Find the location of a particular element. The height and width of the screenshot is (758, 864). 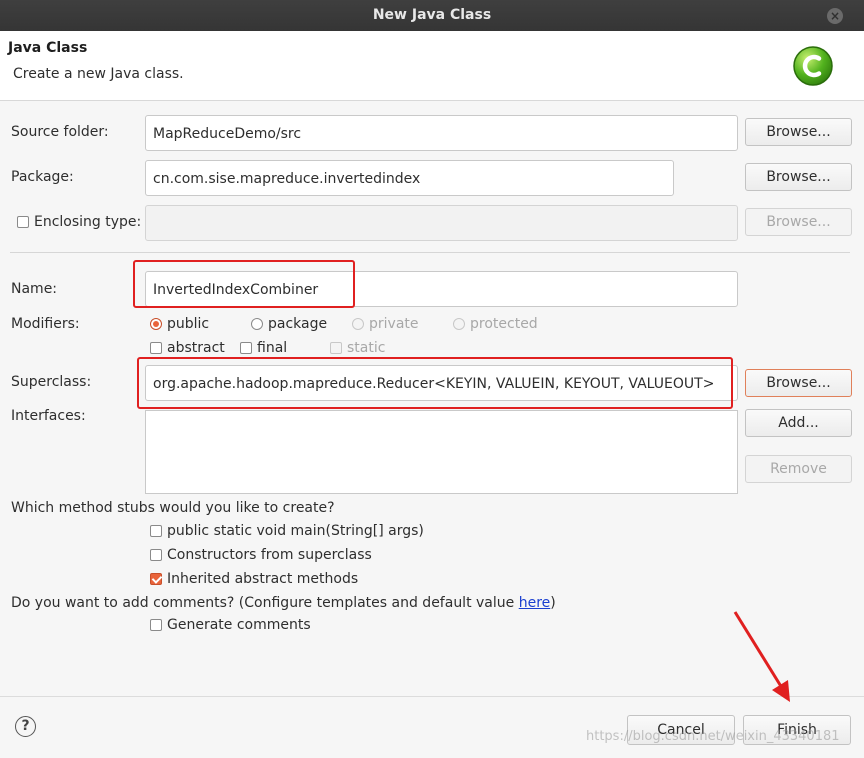

protected-label: protected is located at coordinates (504, 324).